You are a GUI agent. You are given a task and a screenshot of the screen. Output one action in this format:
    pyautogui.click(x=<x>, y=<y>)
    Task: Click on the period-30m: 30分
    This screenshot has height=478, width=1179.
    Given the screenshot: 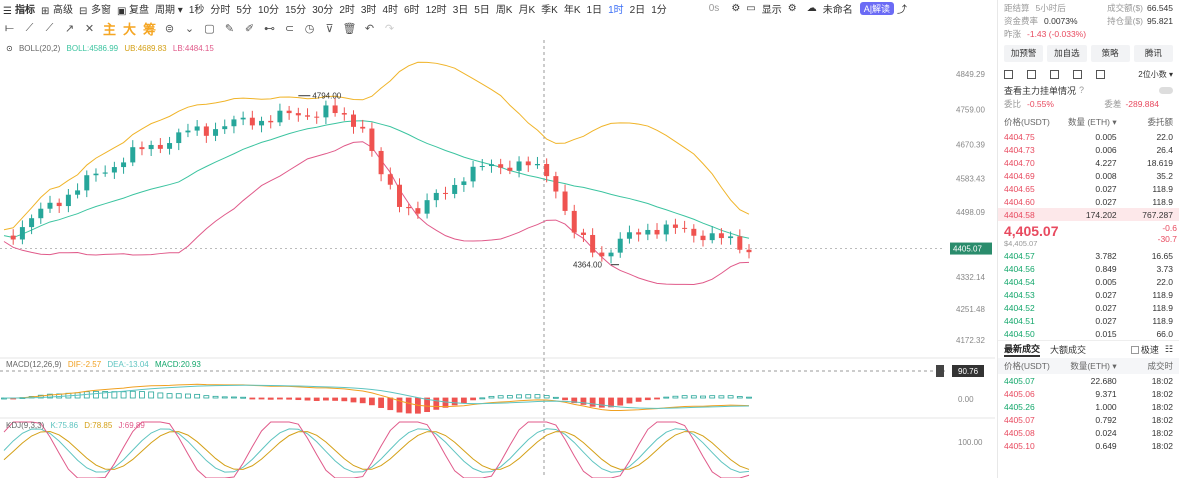 What is the action you would take?
    pyautogui.click(x=322, y=8)
    